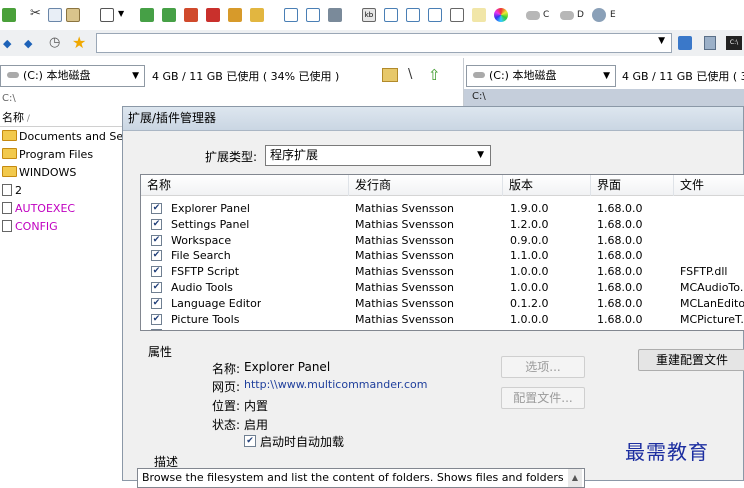  Describe the element at coordinates (250, 441) in the screenshot. I see `autoload-checkbox: ✔` at that location.